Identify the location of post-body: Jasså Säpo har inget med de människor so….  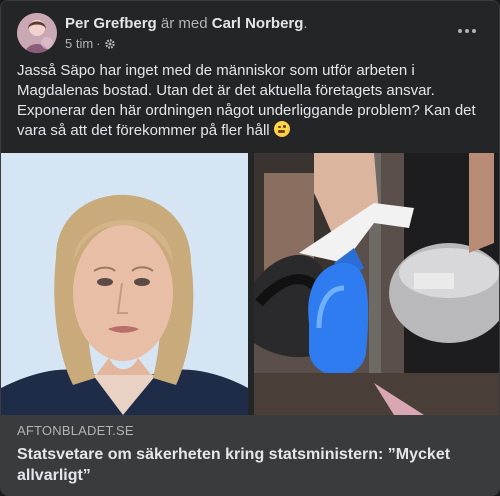
(246, 100).